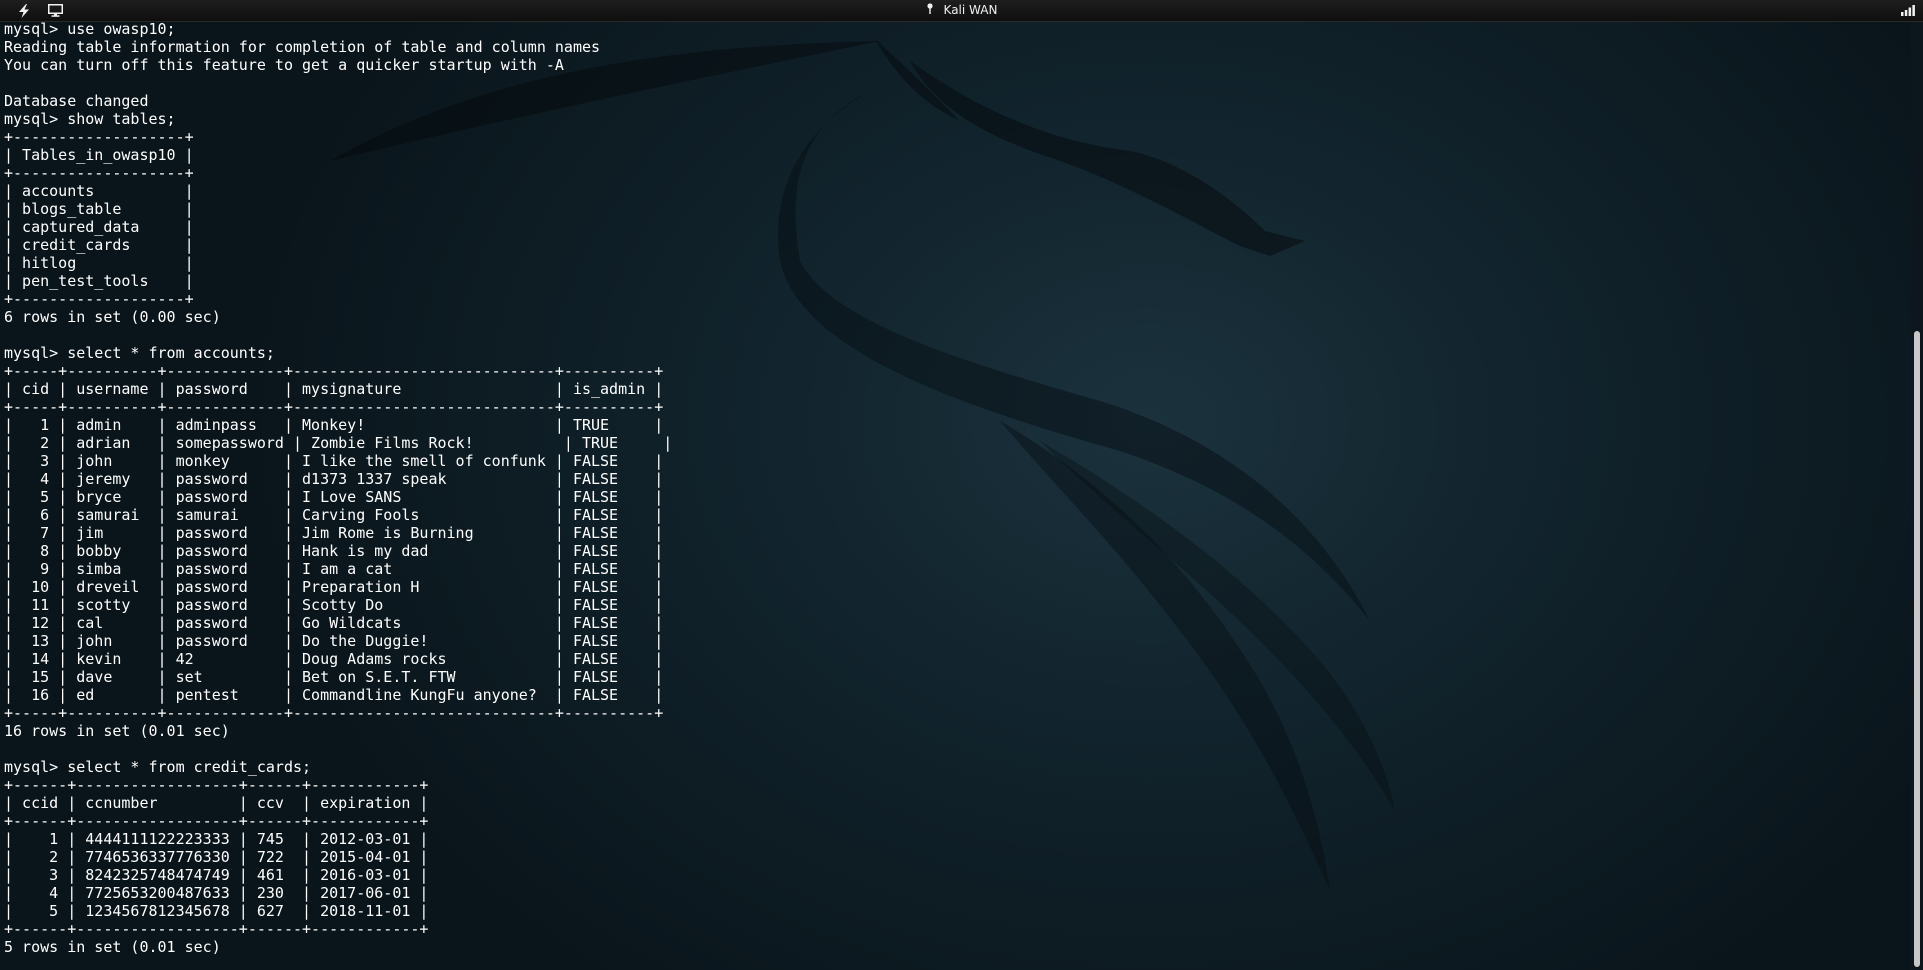 This screenshot has height=970, width=1923. Describe the element at coordinates (99, 263) in the screenshot. I see `terminal-line: | hitlog |` at that location.